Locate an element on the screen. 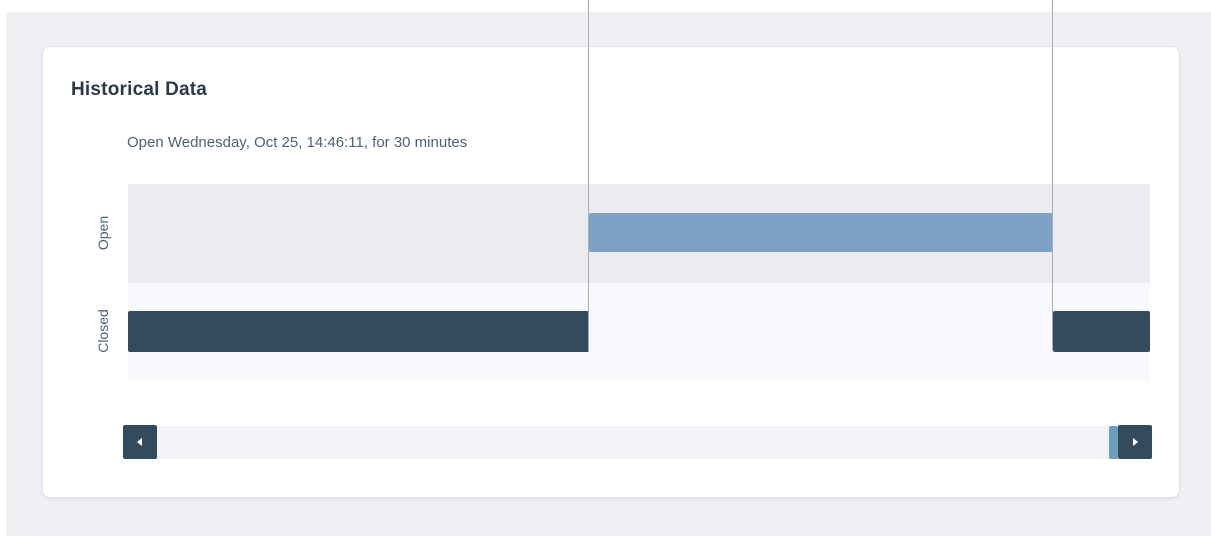 Image resolution: width=1211 pixels, height=536 pixels. scroll-right-button is located at coordinates (1135, 442).